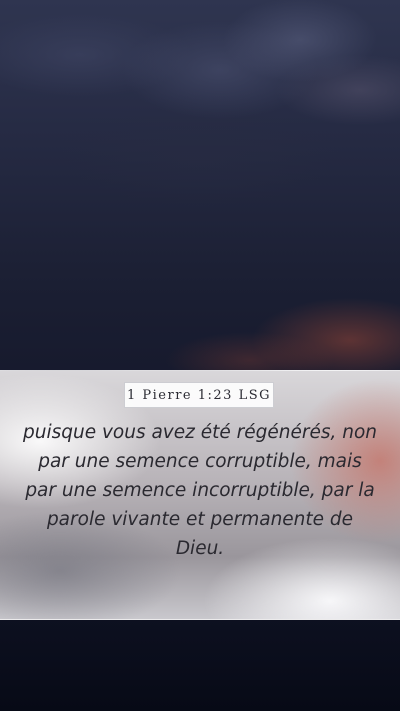 This screenshot has height=711, width=400. What do you see at coordinates (200, 664) in the screenshot?
I see `dark-bottom-band` at bounding box center [200, 664].